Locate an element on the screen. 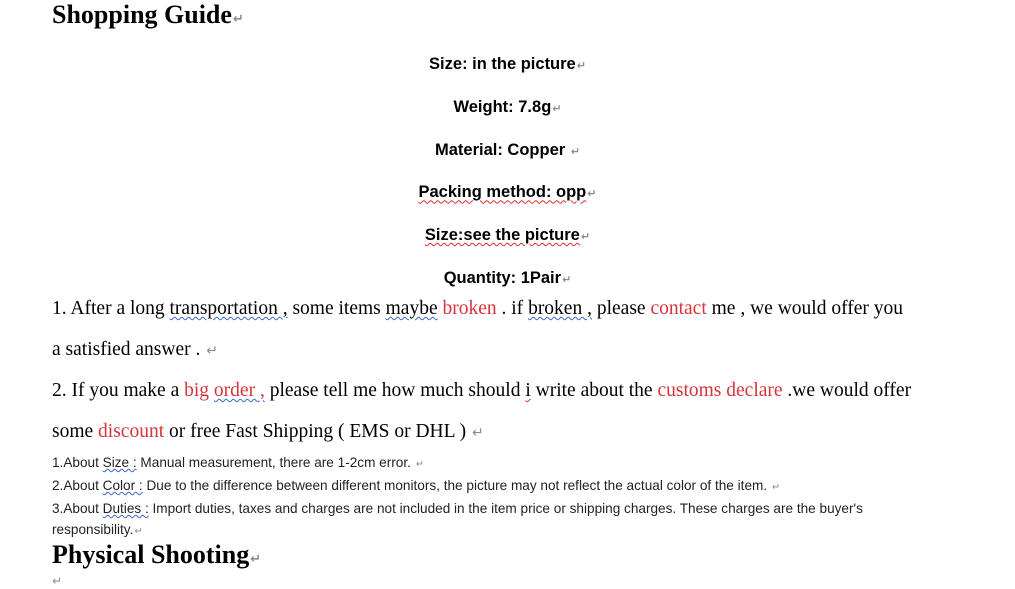 Image resolution: width=1015 pixels, height=589 pixels. spec-size-see-text: Size:see the picture is located at coordinates (502, 235).